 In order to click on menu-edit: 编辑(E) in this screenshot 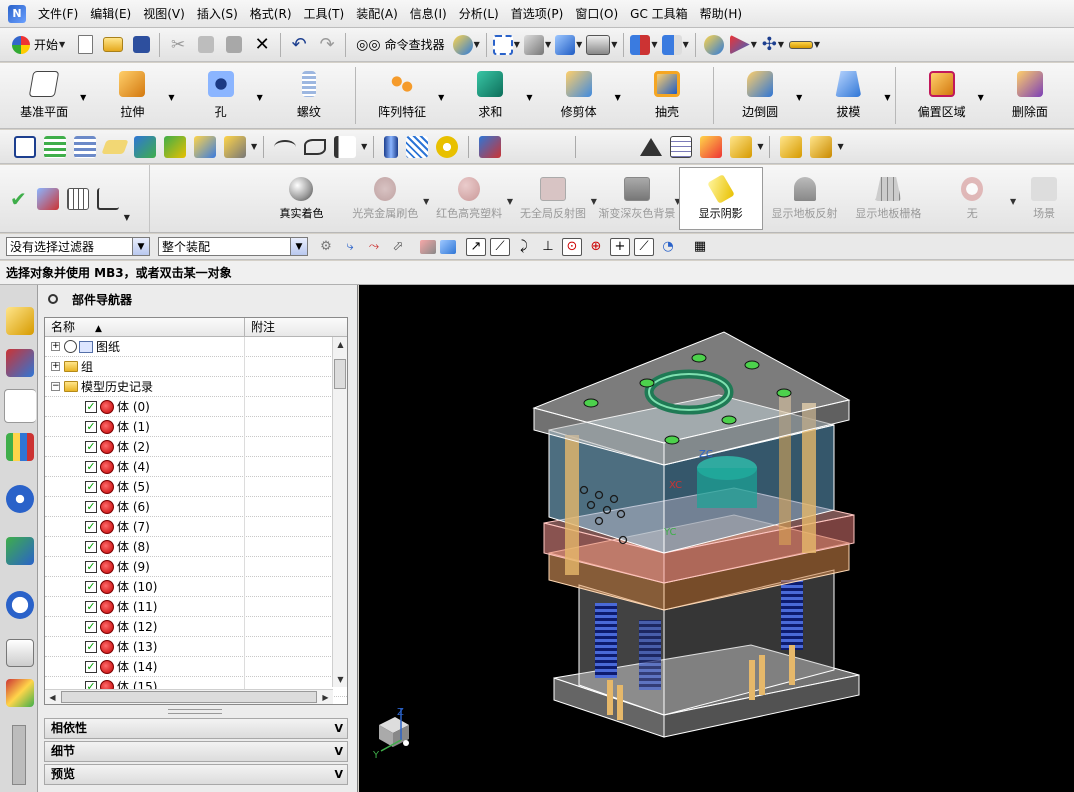, I will do `click(110, 14)`.